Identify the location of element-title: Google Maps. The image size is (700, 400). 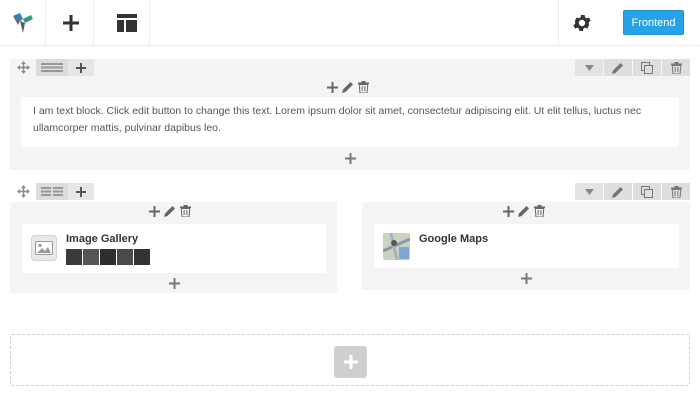
(454, 239).